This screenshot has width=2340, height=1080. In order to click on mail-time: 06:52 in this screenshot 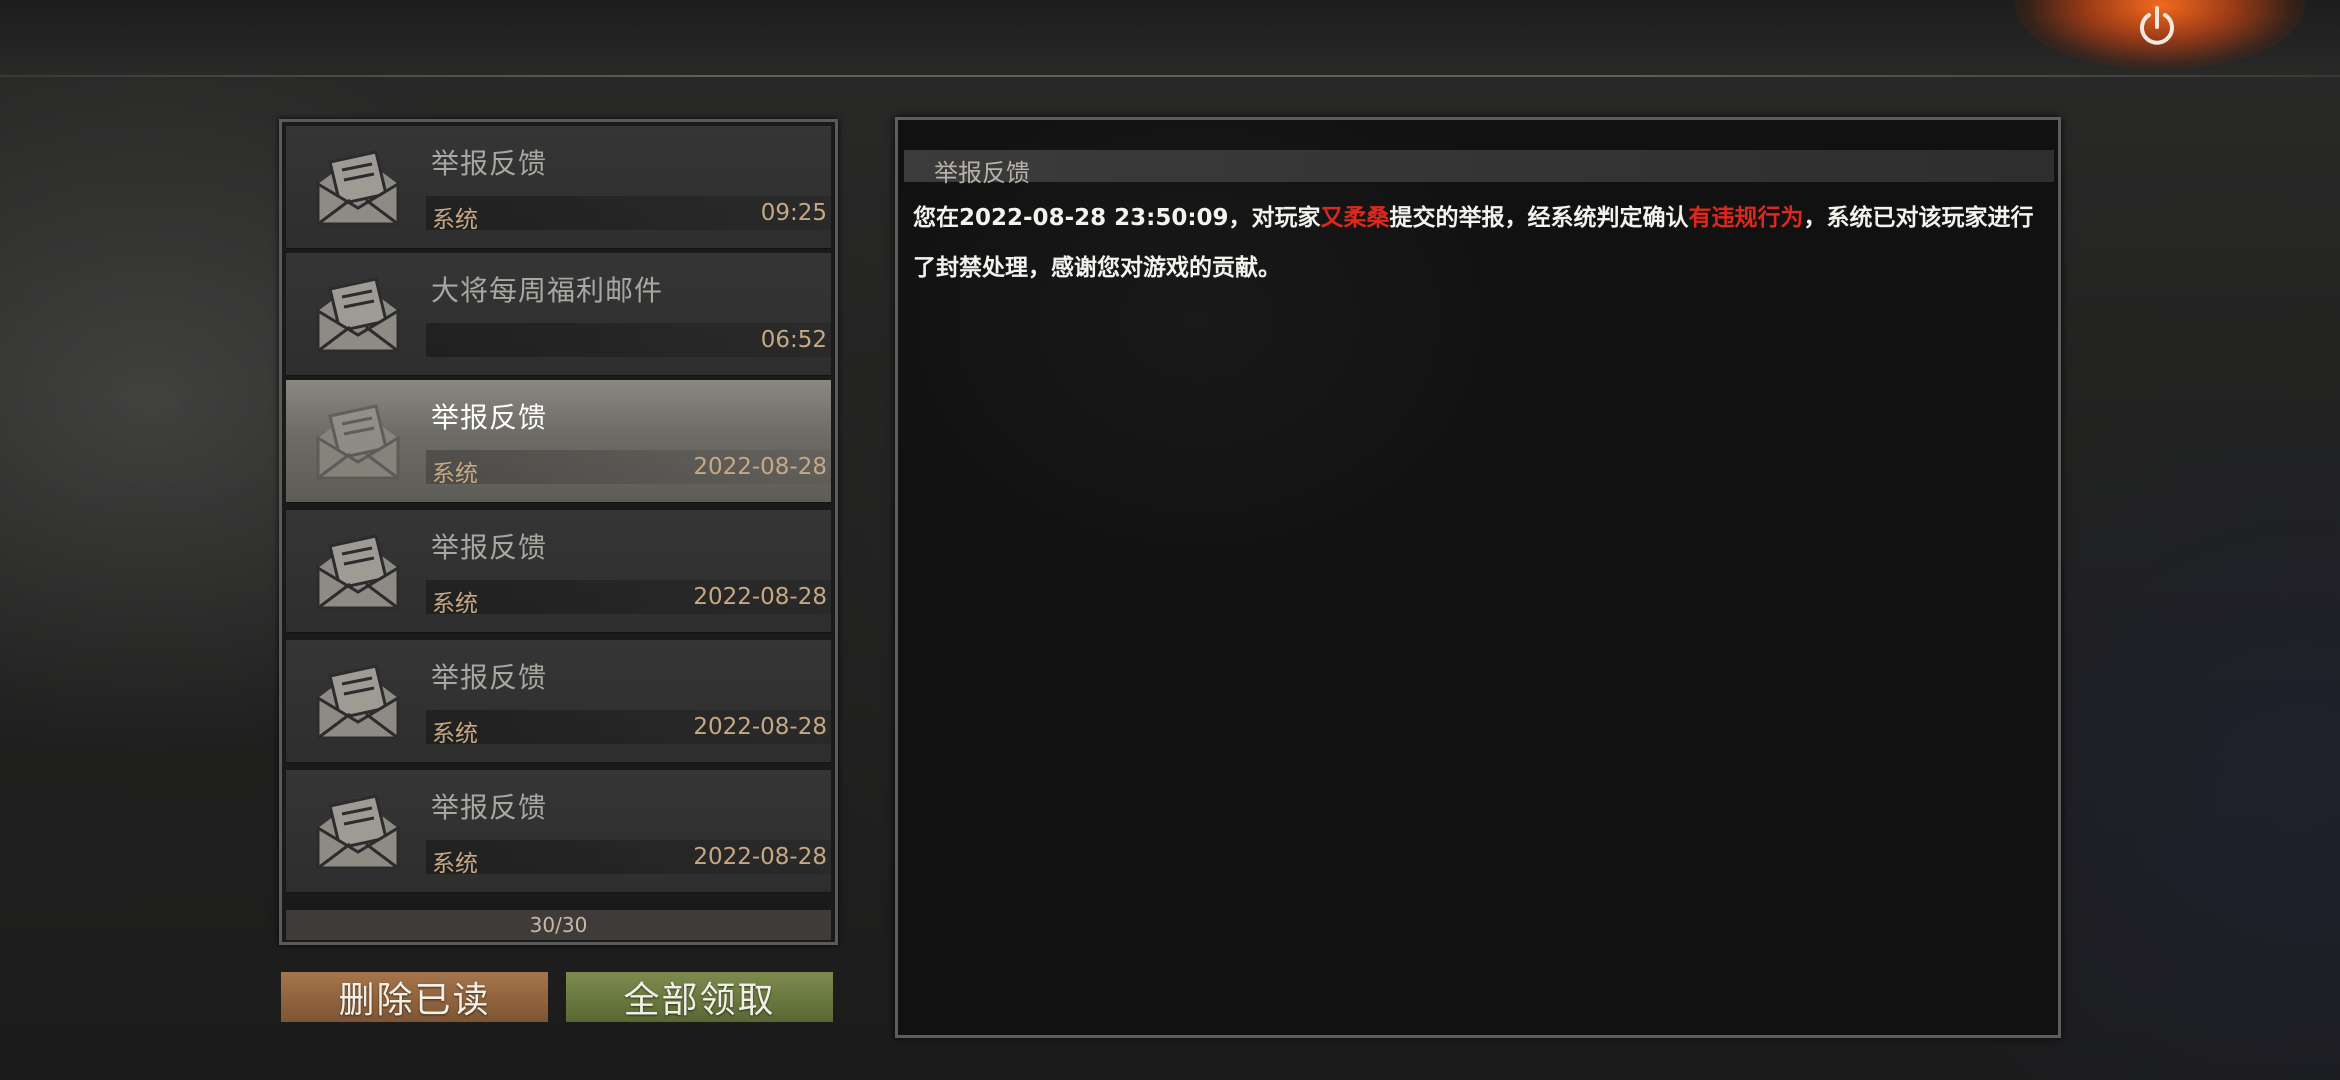, I will do `click(793, 340)`.